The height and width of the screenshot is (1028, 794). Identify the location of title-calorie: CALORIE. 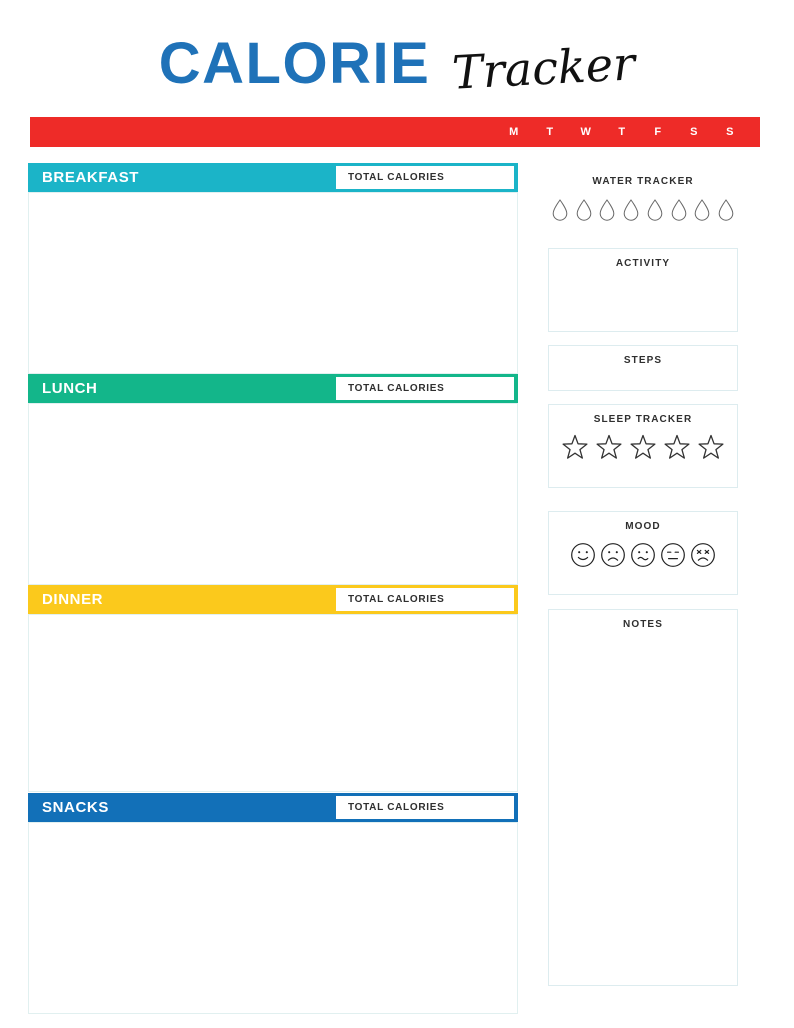
(294, 63).